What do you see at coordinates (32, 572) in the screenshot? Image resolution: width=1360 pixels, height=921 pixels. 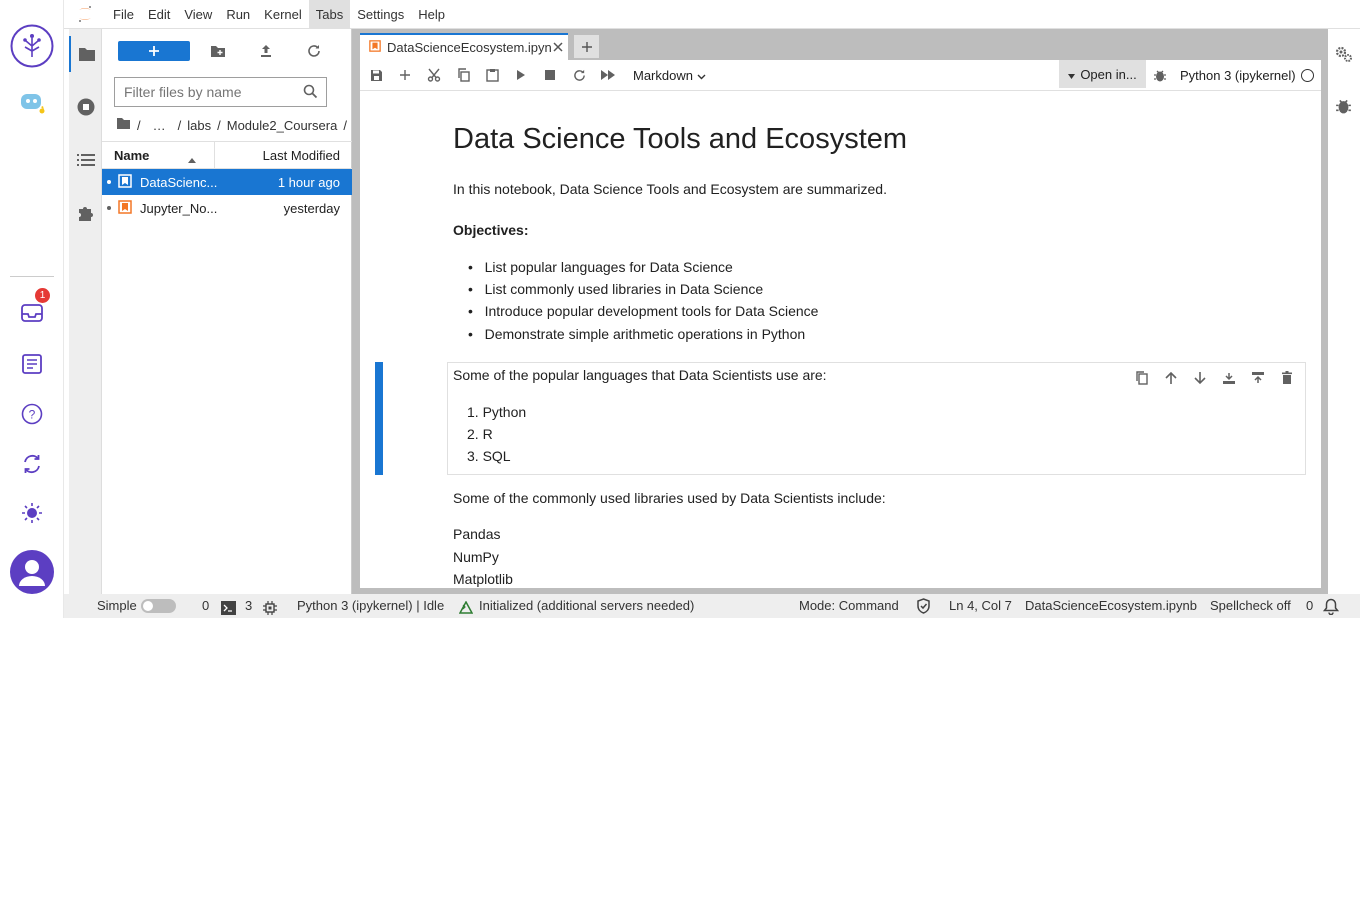 I see `user-avatar` at bounding box center [32, 572].